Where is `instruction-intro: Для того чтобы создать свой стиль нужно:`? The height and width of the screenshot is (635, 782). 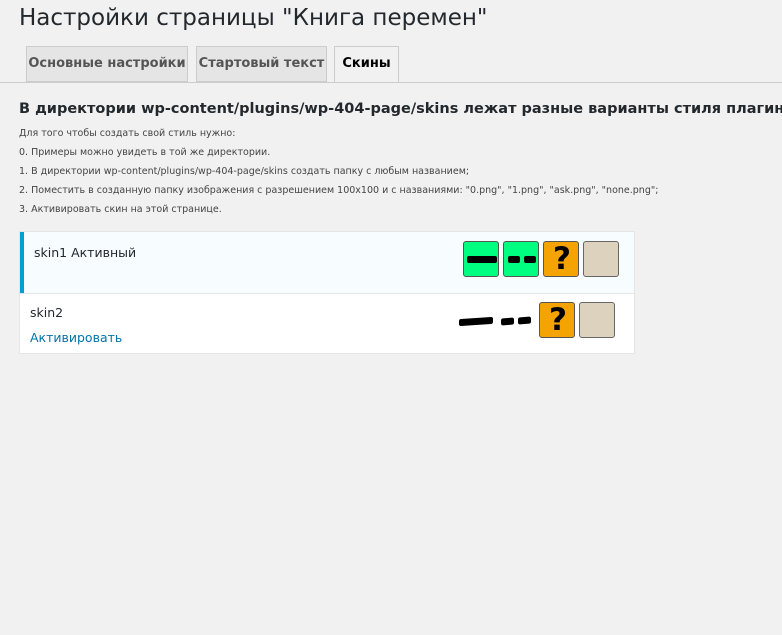
instruction-intro: Для того чтобы создать свой стиль нужно: is located at coordinates (127, 133).